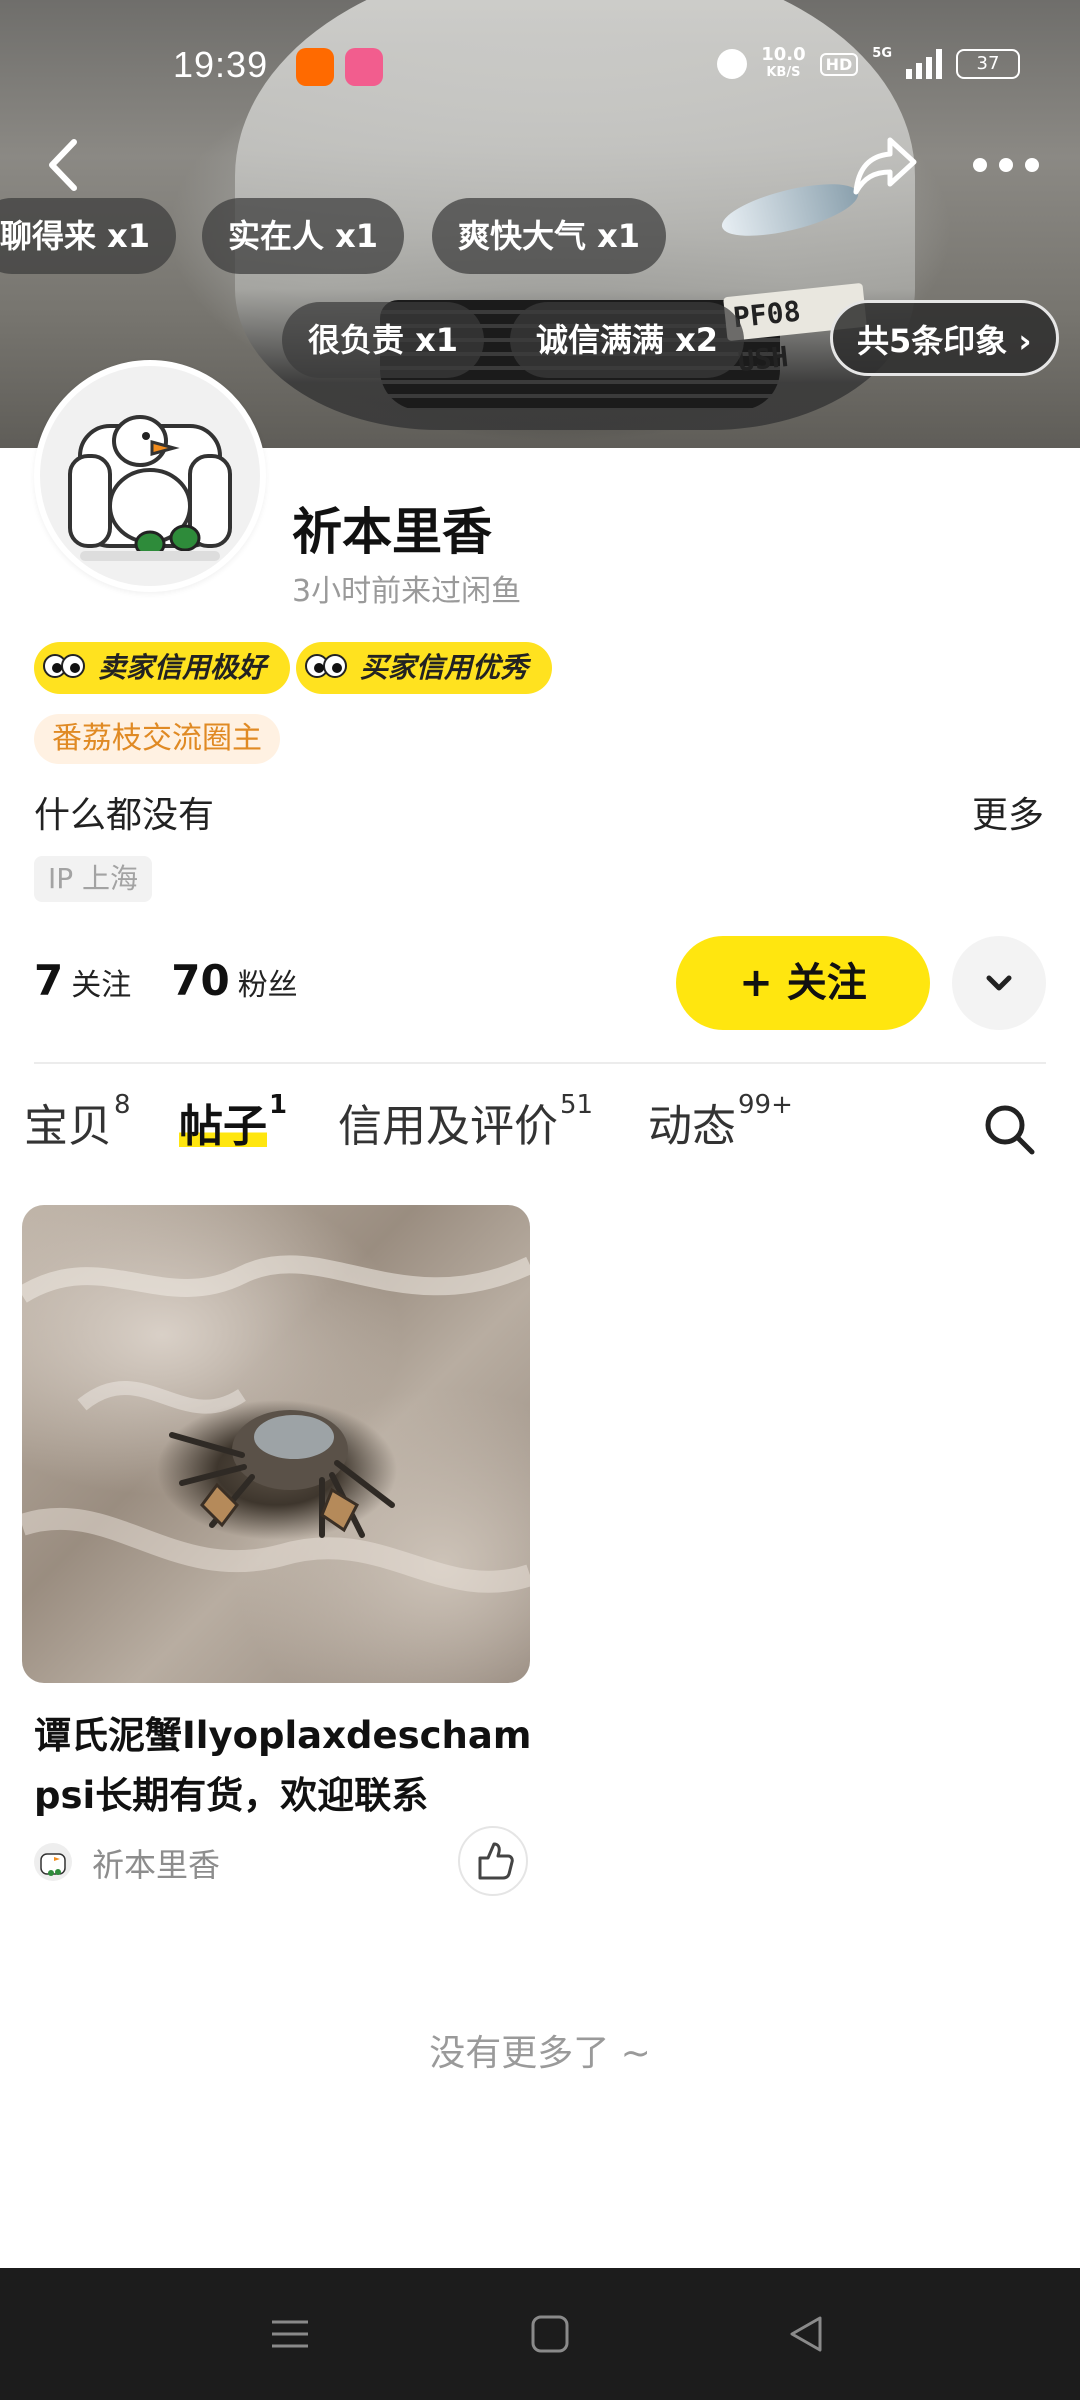  I want to click on status-indicators: 10.0 KB/S HD 5G 37, so click(868, 64).